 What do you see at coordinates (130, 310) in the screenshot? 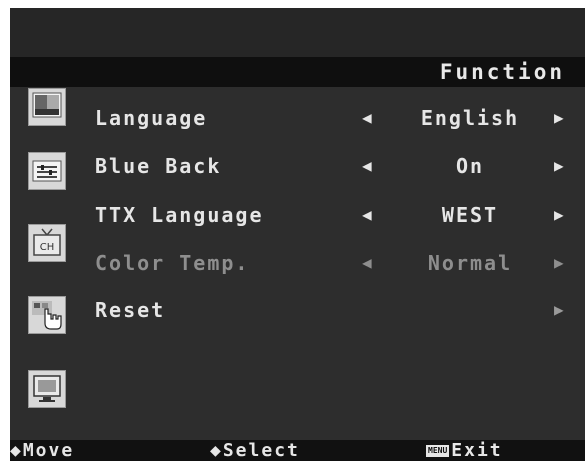
I see `menu-row-label: Reset` at bounding box center [130, 310].